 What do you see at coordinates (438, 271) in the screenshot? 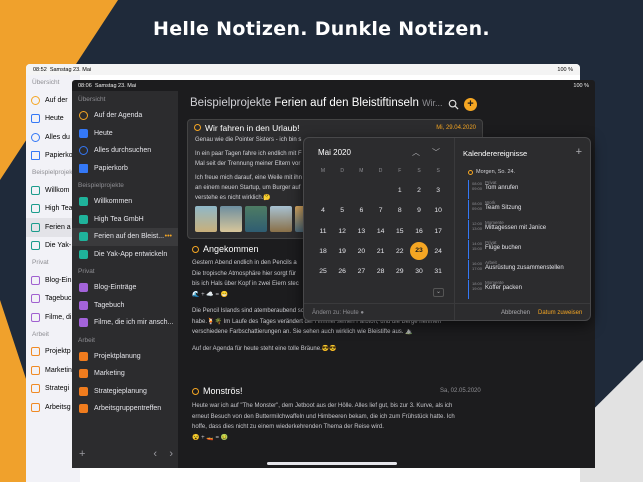
I see `calendar-day: 31` at bounding box center [438, 271].